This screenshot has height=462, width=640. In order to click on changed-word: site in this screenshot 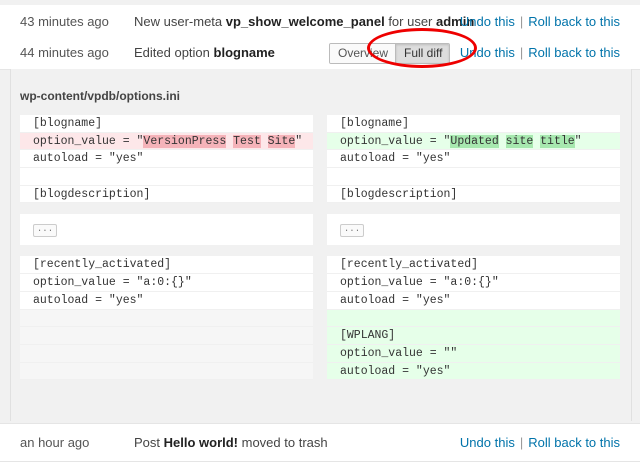, I will do `click(519, 141)`.